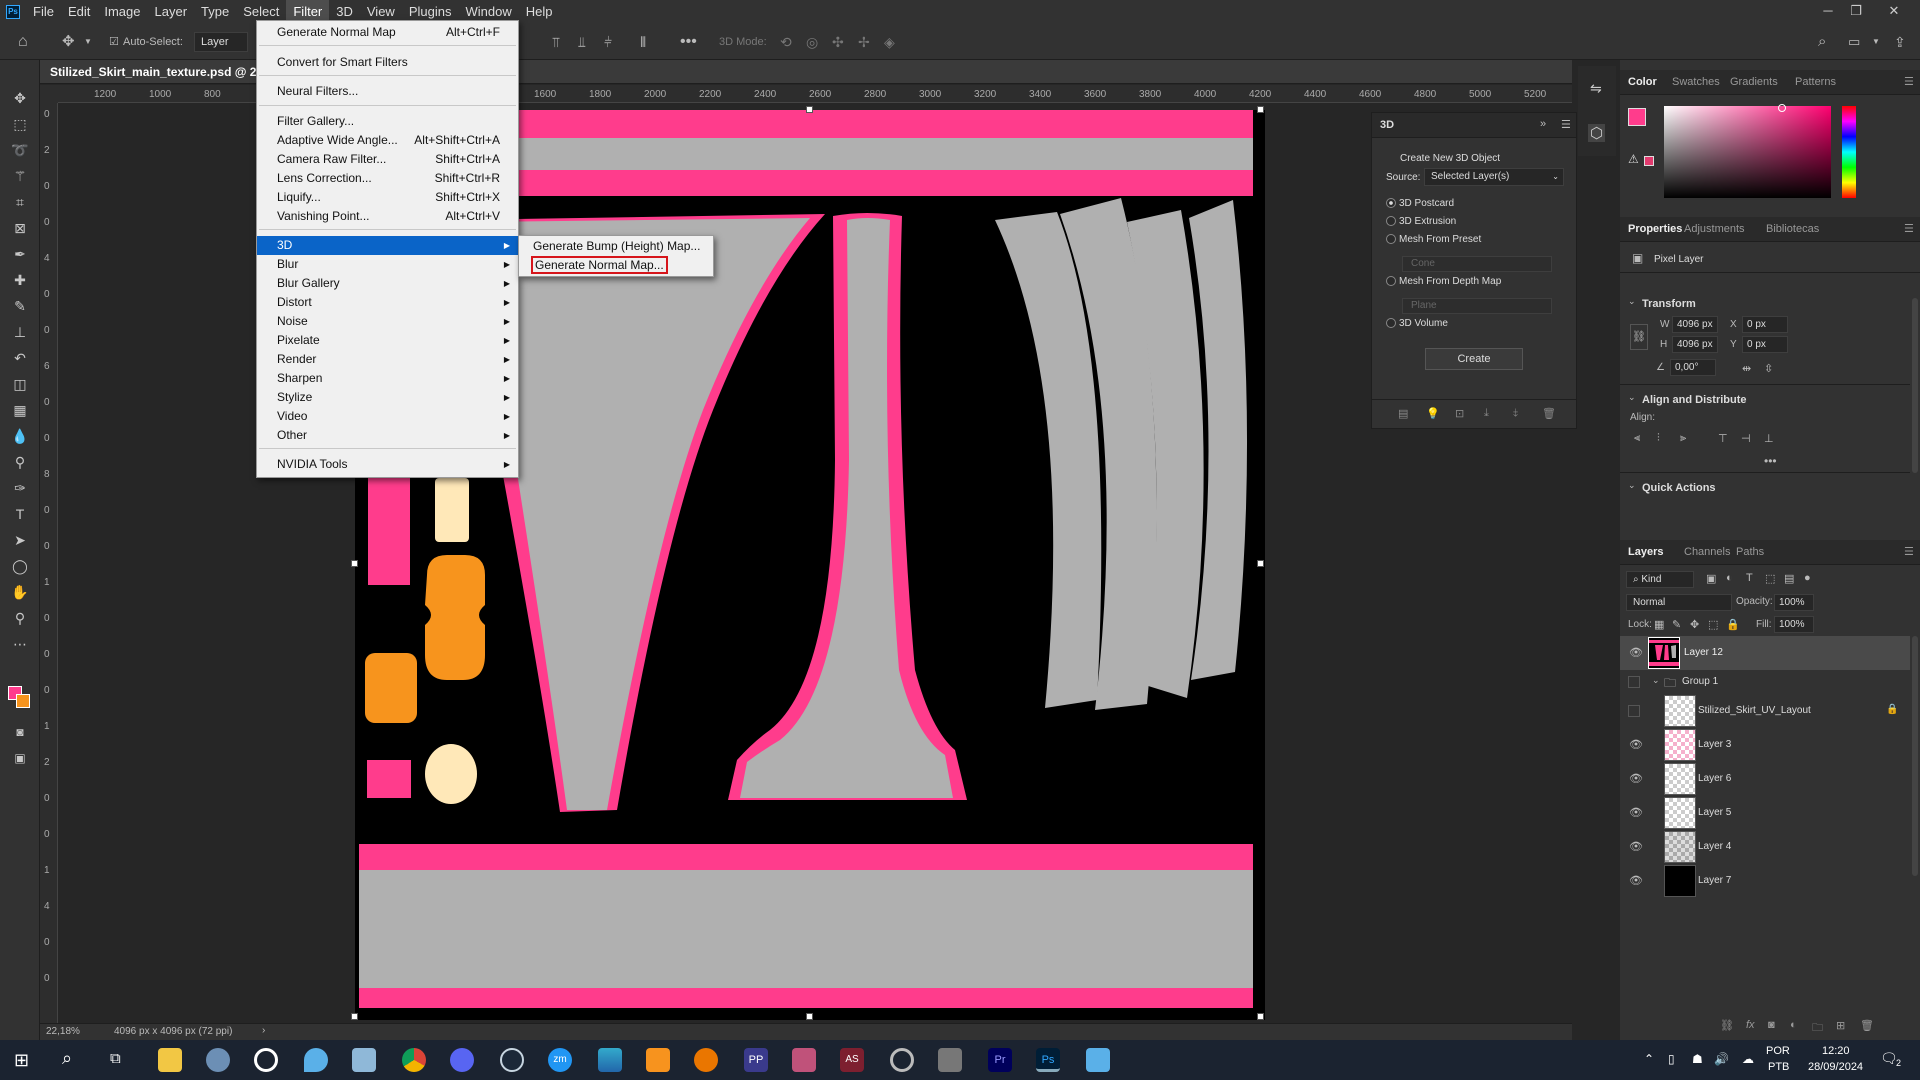  Describe the element at coordinates (1794, 602) in the screenshot. I see `opacity-field: 100%` at that location.